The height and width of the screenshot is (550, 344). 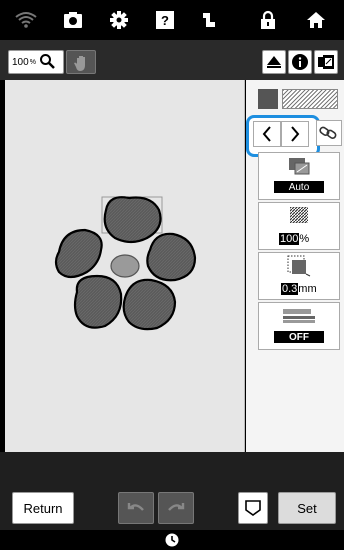 I want to click on prev-button, so click(x=267, y=134).